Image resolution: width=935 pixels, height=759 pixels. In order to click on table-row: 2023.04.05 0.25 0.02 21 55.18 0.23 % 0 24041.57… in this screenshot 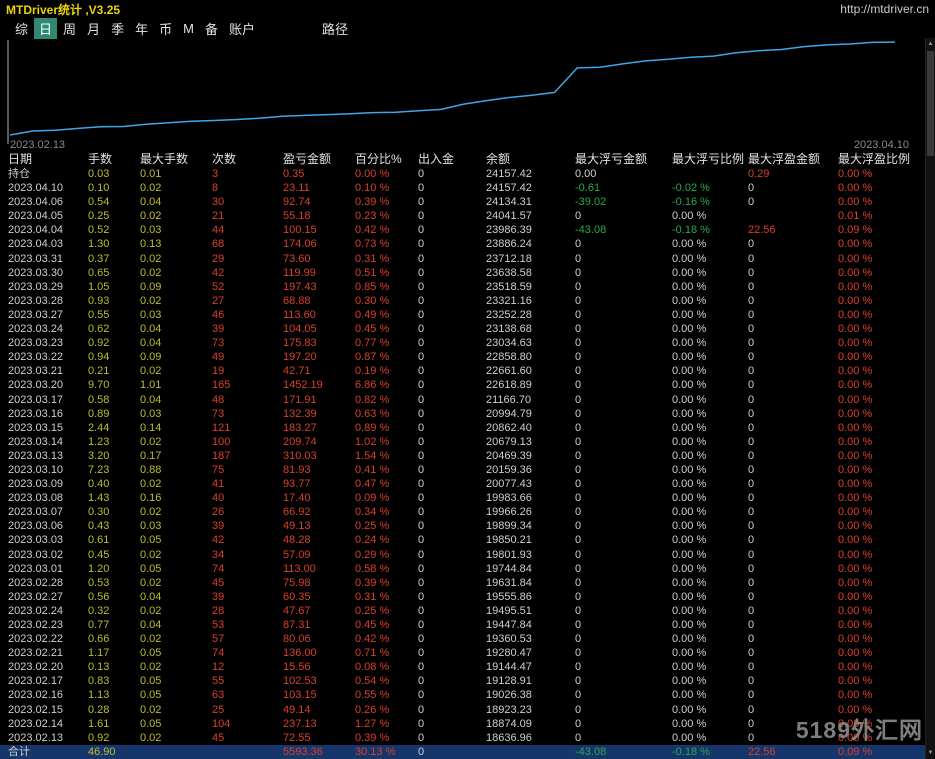, I will do `click(462, 216)`.